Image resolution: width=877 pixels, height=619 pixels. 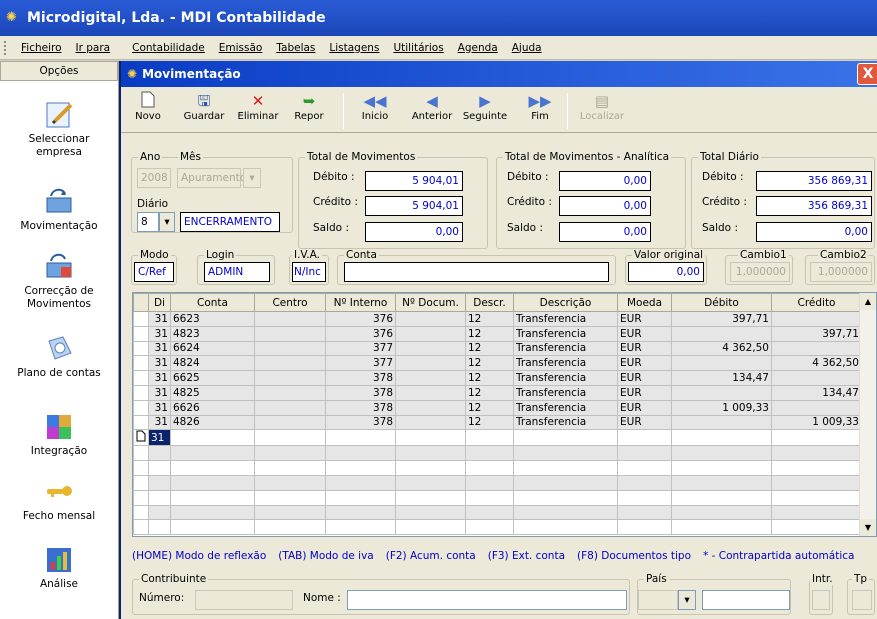 I want to click on col-header-centro: Centro, so click(x=290, y=302).